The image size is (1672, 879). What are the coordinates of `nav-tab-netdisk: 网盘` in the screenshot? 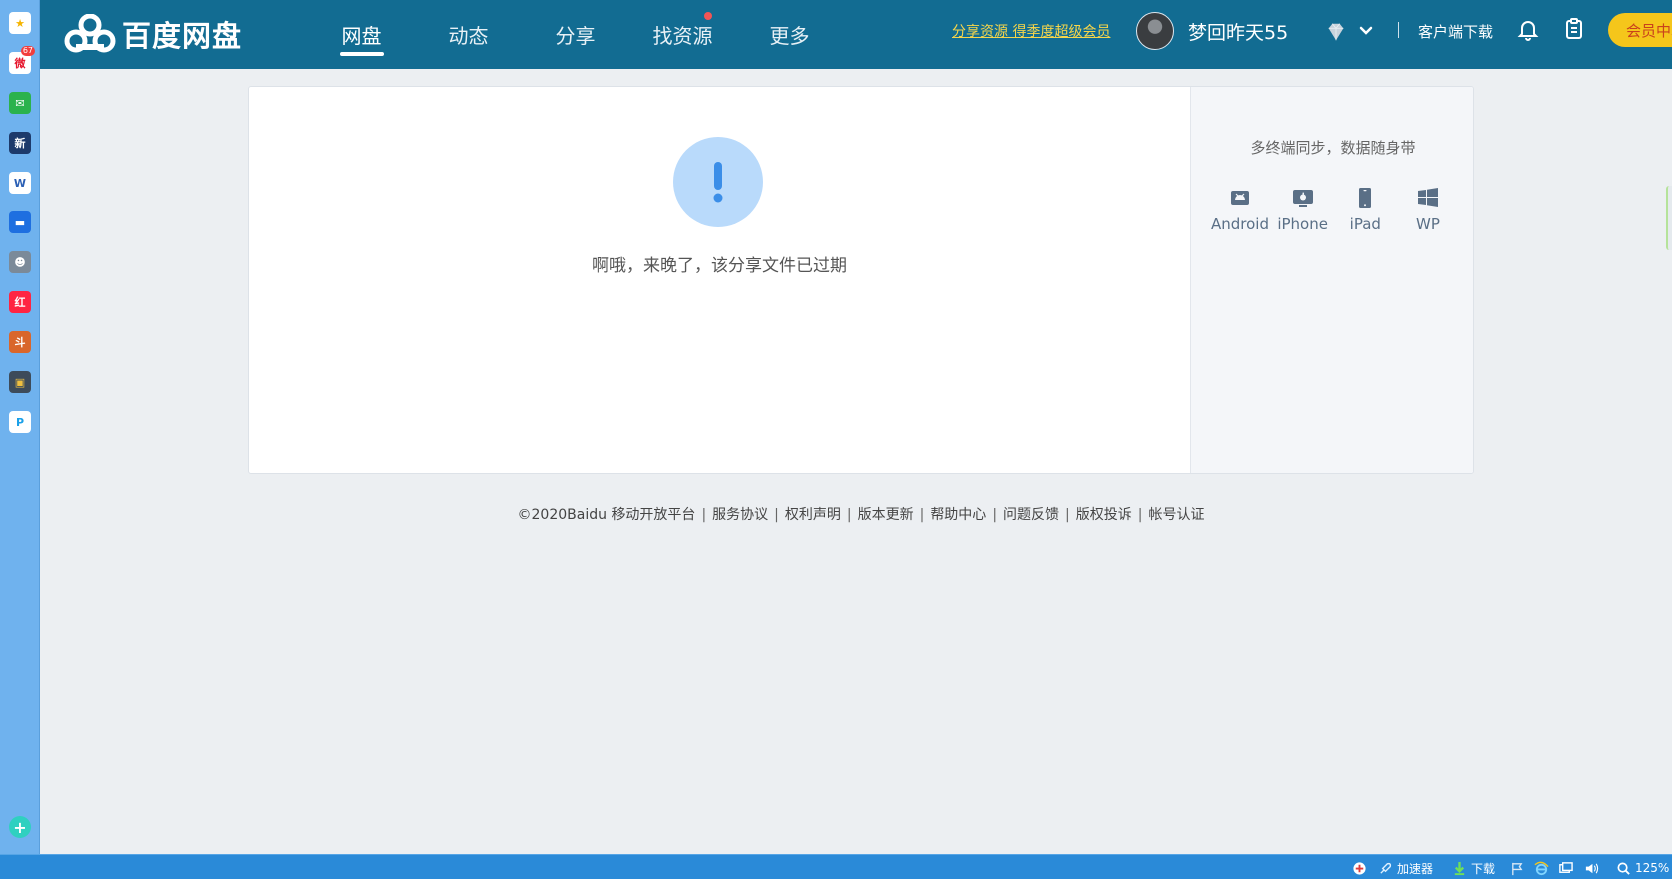 It's located at (361, 34).